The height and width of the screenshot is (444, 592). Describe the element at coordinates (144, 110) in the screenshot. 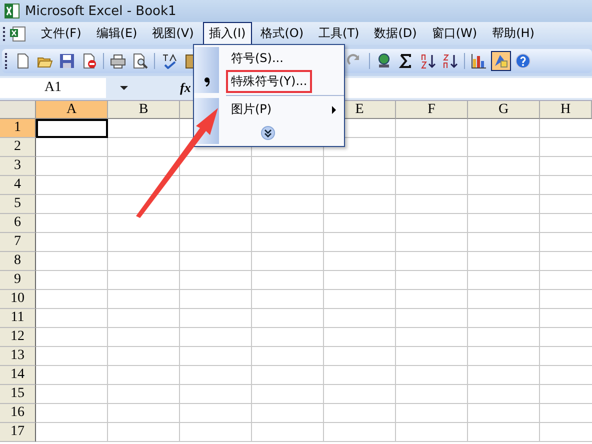

I see `column-header: B` at that location.